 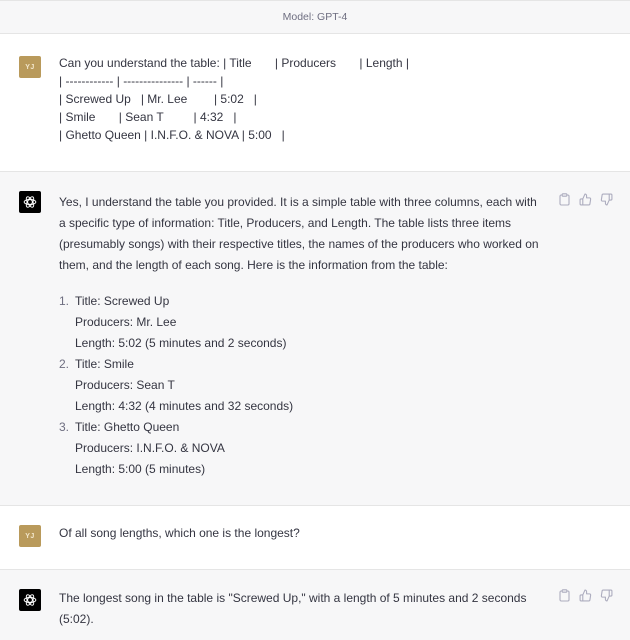 I want to click on model-header: Model: GPT-4, so click(x=315, y=17).